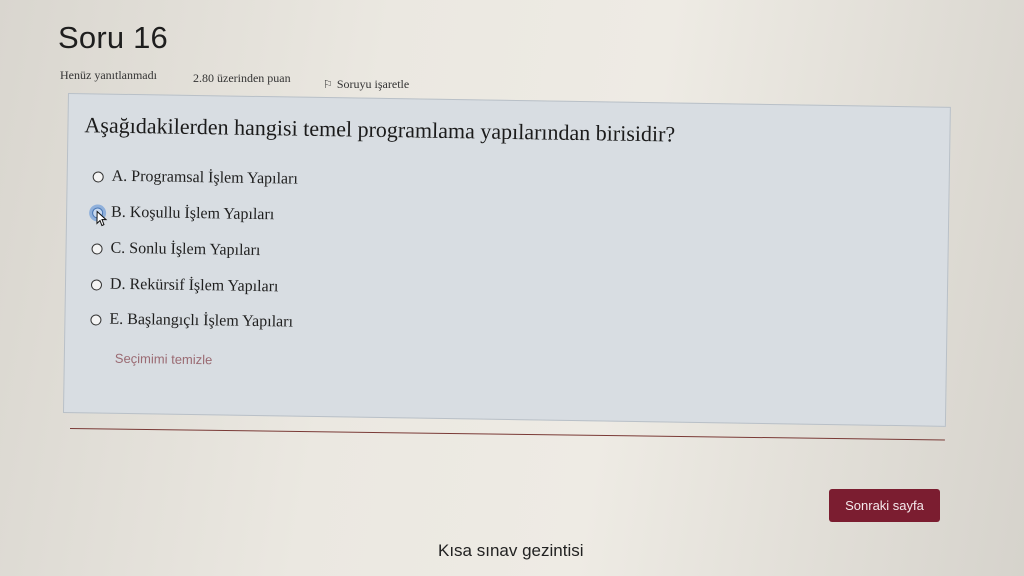  I want to click on mouse-pointer-icon, so click(102, 217).